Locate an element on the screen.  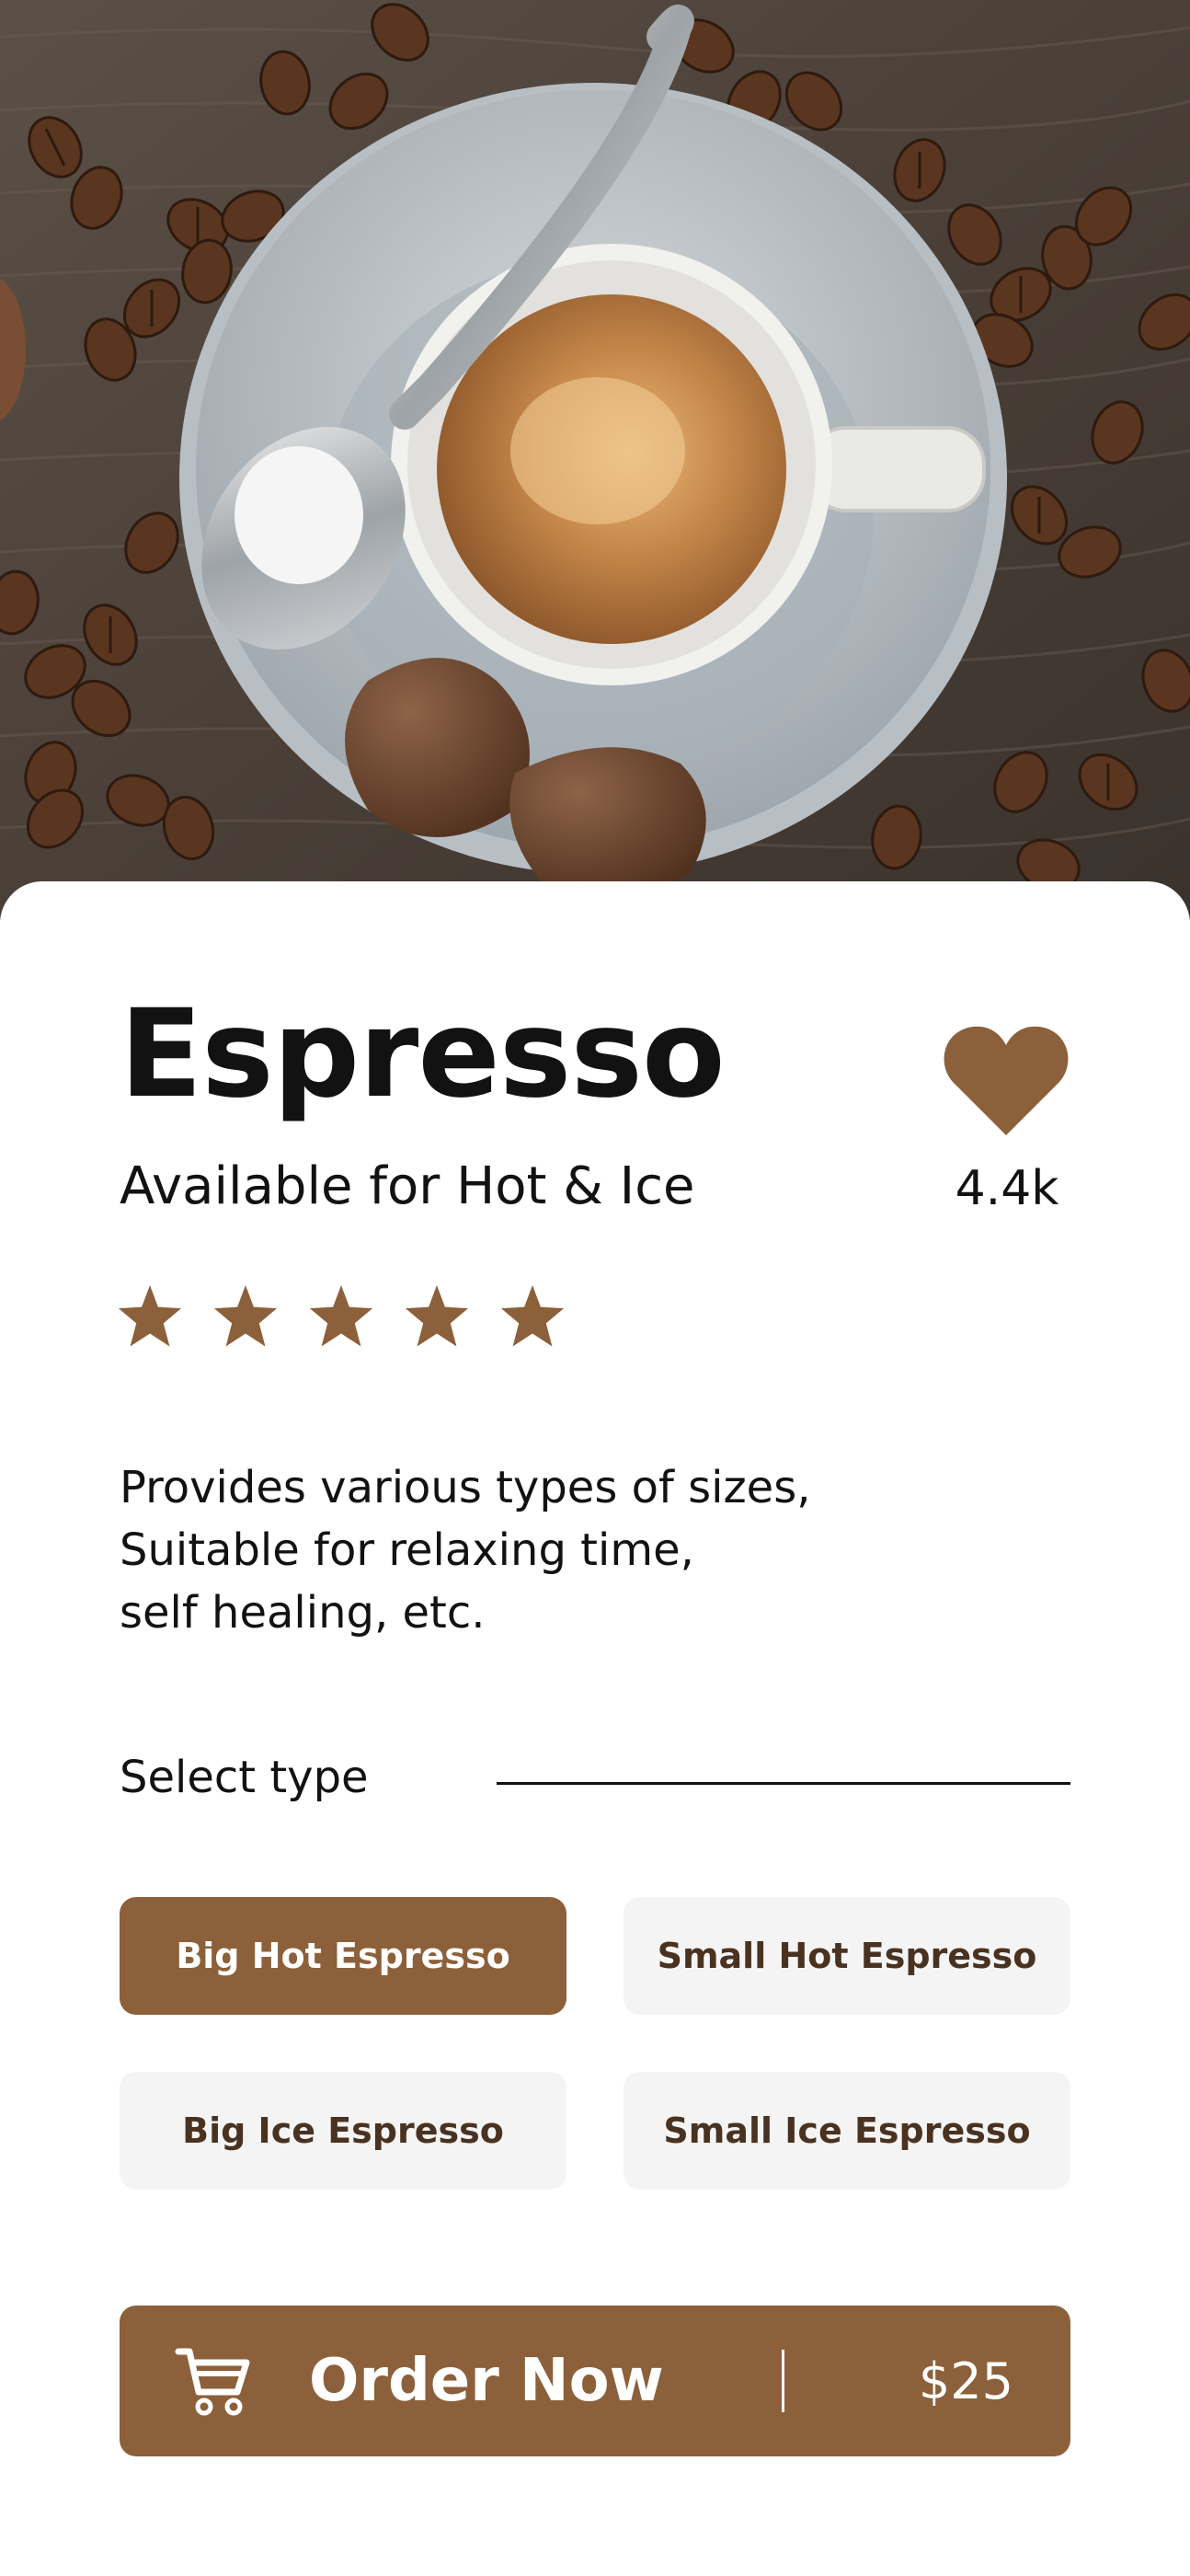
select-type-label: Select type is located at coordinates (244, 1777).